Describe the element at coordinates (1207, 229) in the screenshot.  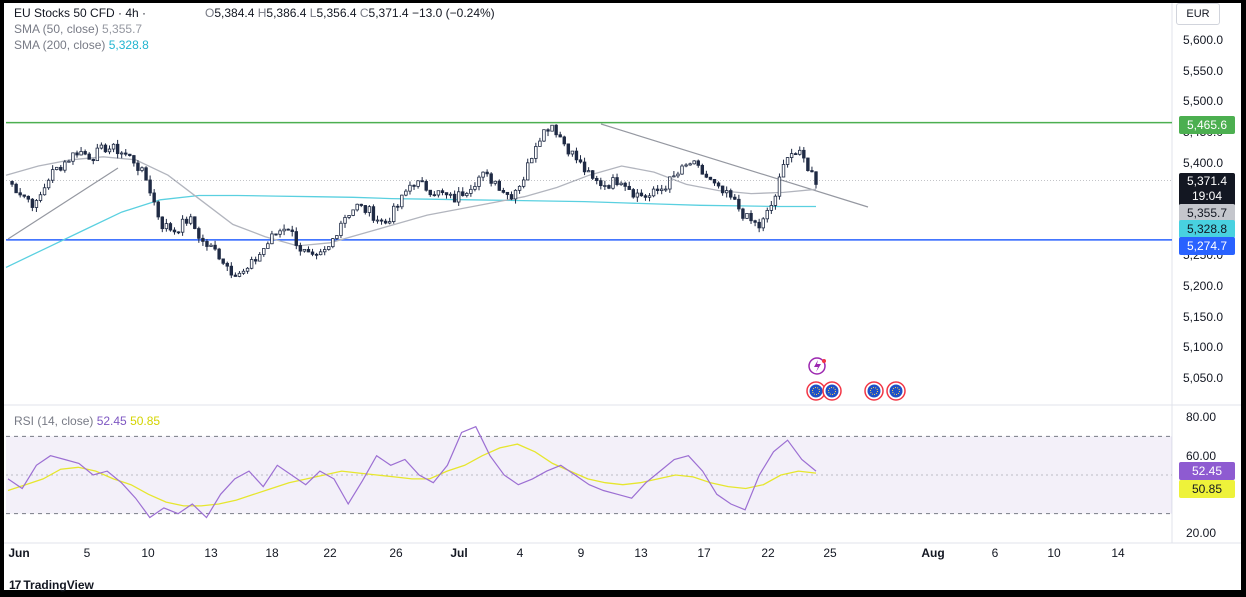
I see `sma200-price-badge: 5,328.8` at that location.